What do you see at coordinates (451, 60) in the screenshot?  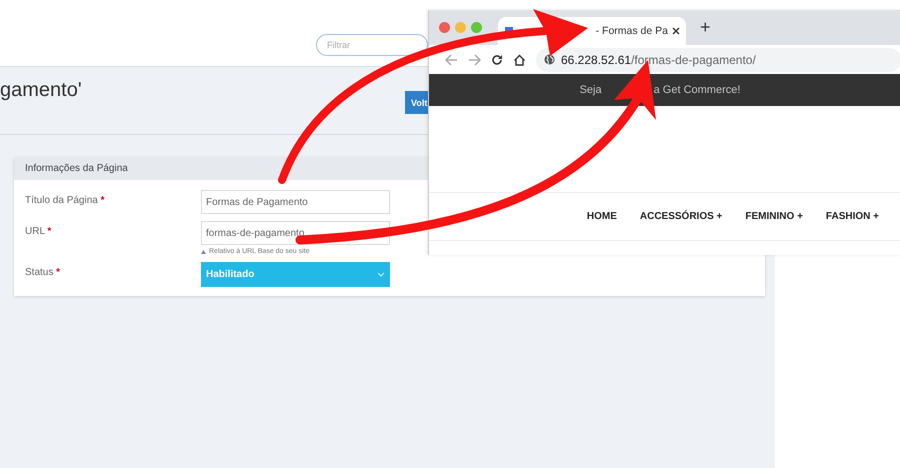 I see `back-arrow-icon` at bounding box center [451, 60].